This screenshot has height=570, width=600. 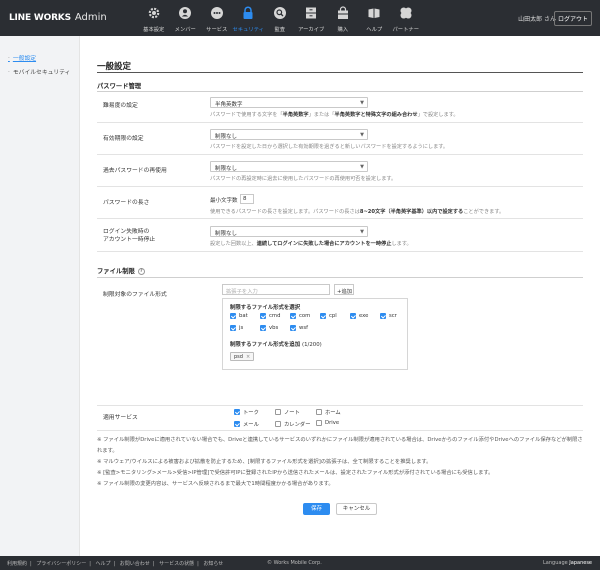 I want to click on help-text: ことができます。, so click(x=484, y=212).